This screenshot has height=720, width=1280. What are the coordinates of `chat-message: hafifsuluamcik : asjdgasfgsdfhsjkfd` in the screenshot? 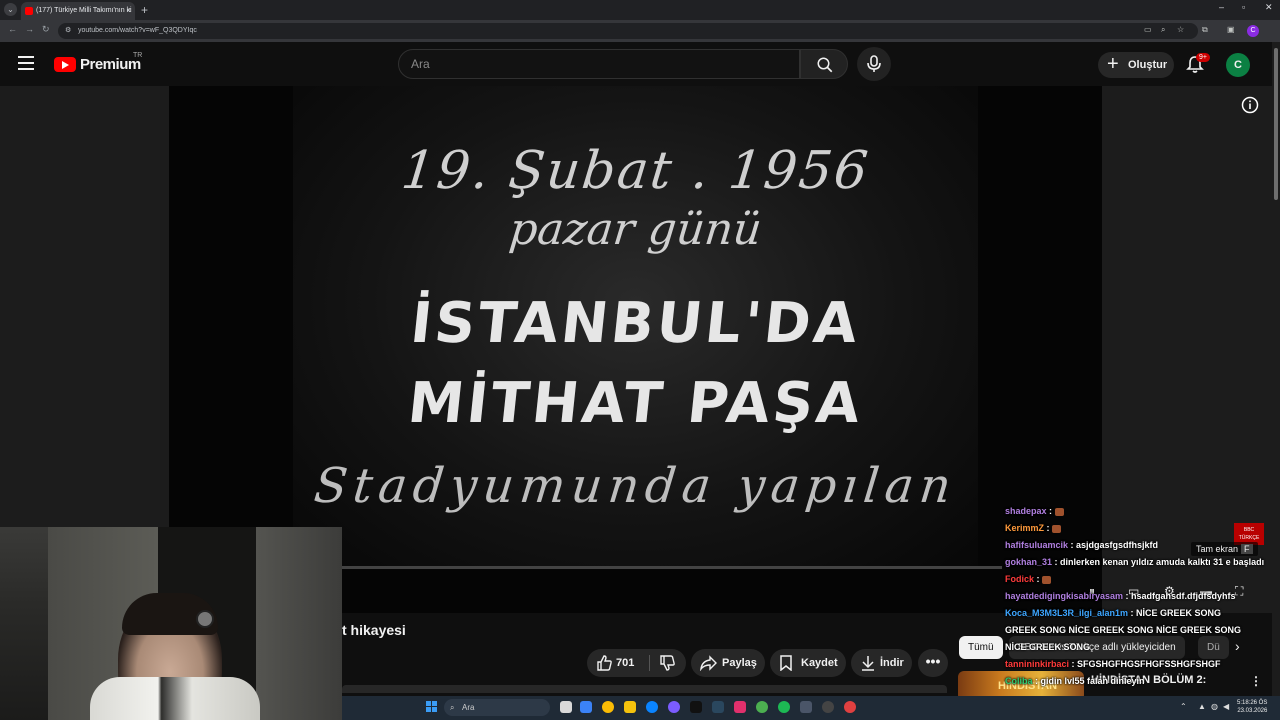 It's located at (1142, 545).